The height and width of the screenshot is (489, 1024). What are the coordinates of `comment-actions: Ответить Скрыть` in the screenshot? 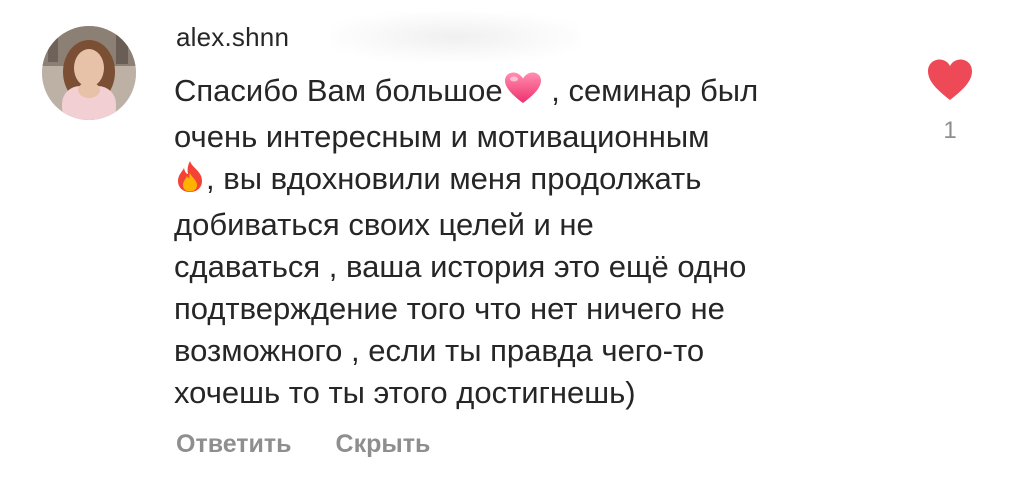 It's located at (303, 444).